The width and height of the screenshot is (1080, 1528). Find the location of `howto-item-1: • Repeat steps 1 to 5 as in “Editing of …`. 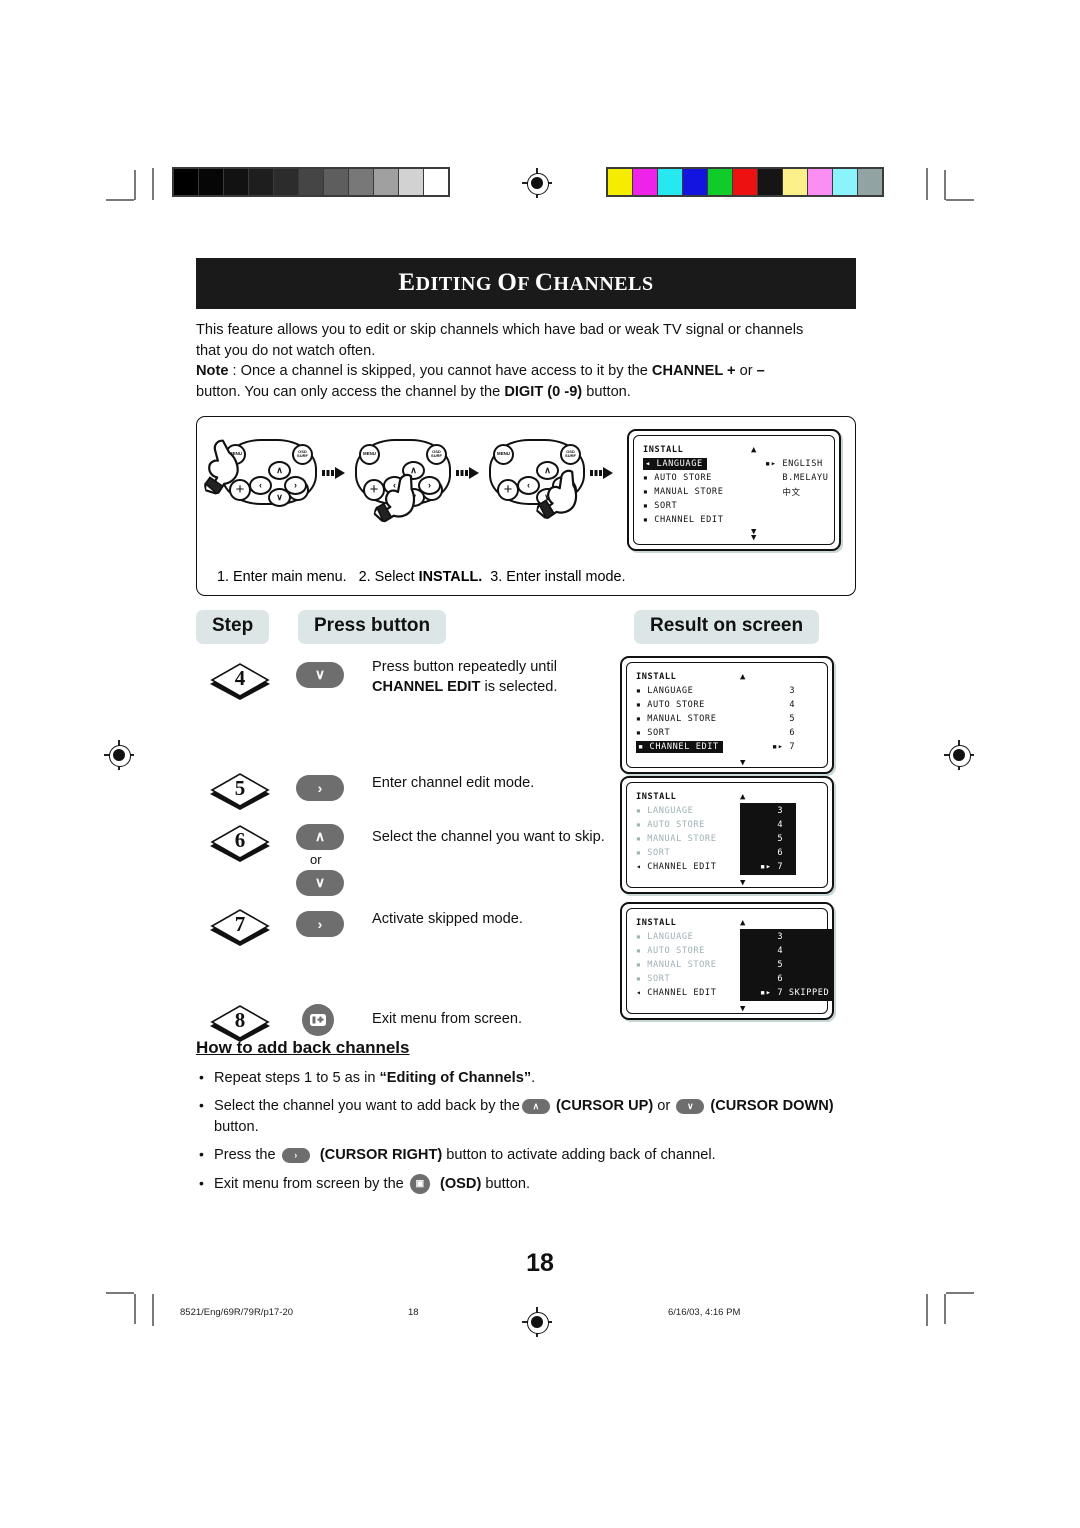

howto-item-1: • Repeat steps 1 to 5 as in “Editing of … is located at coordinates (526, 1078).